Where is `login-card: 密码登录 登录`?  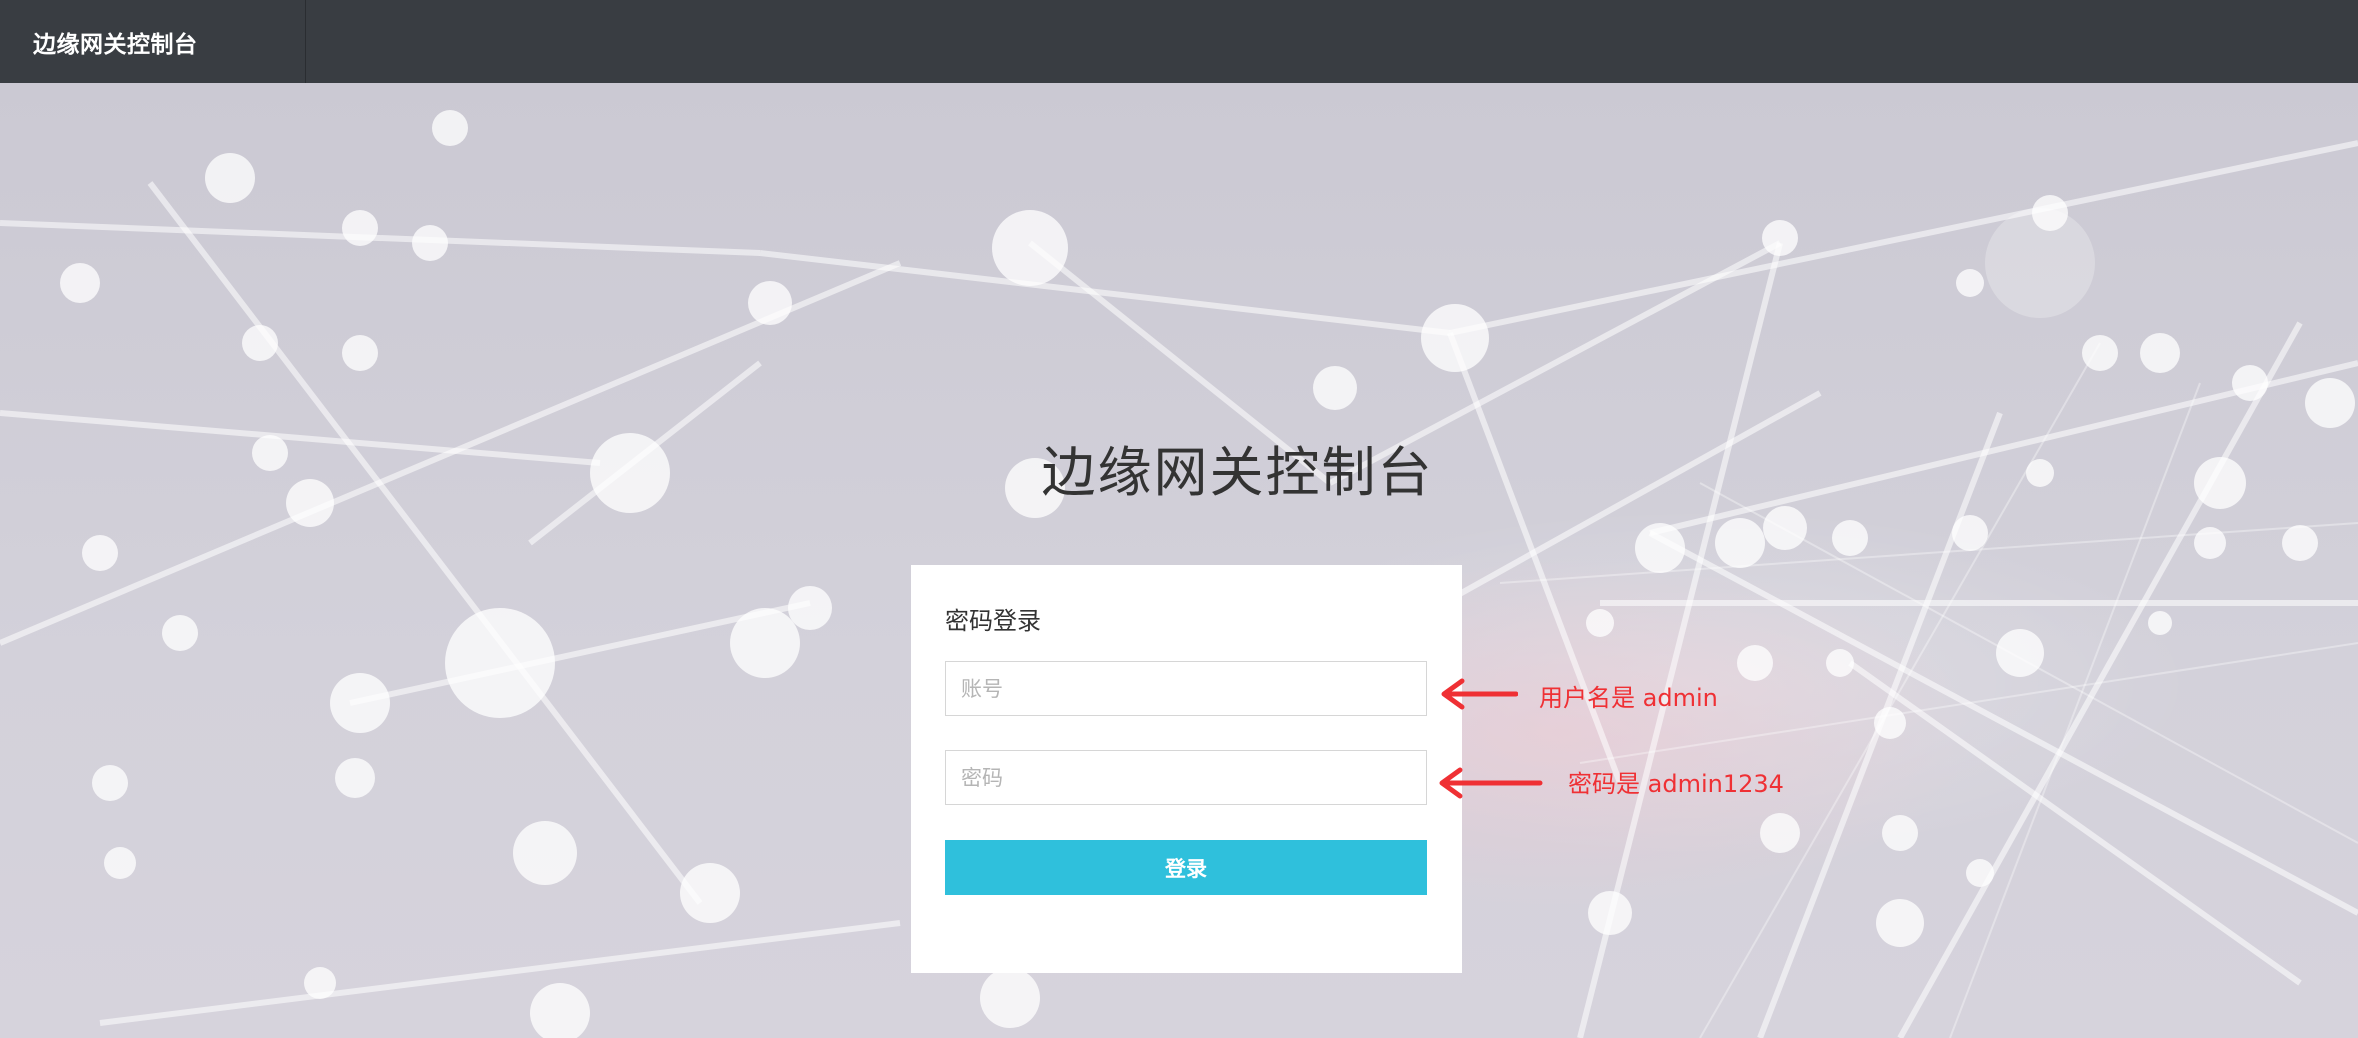 login-card: 密码登录 登录 is located at coordinates (1186, 769).